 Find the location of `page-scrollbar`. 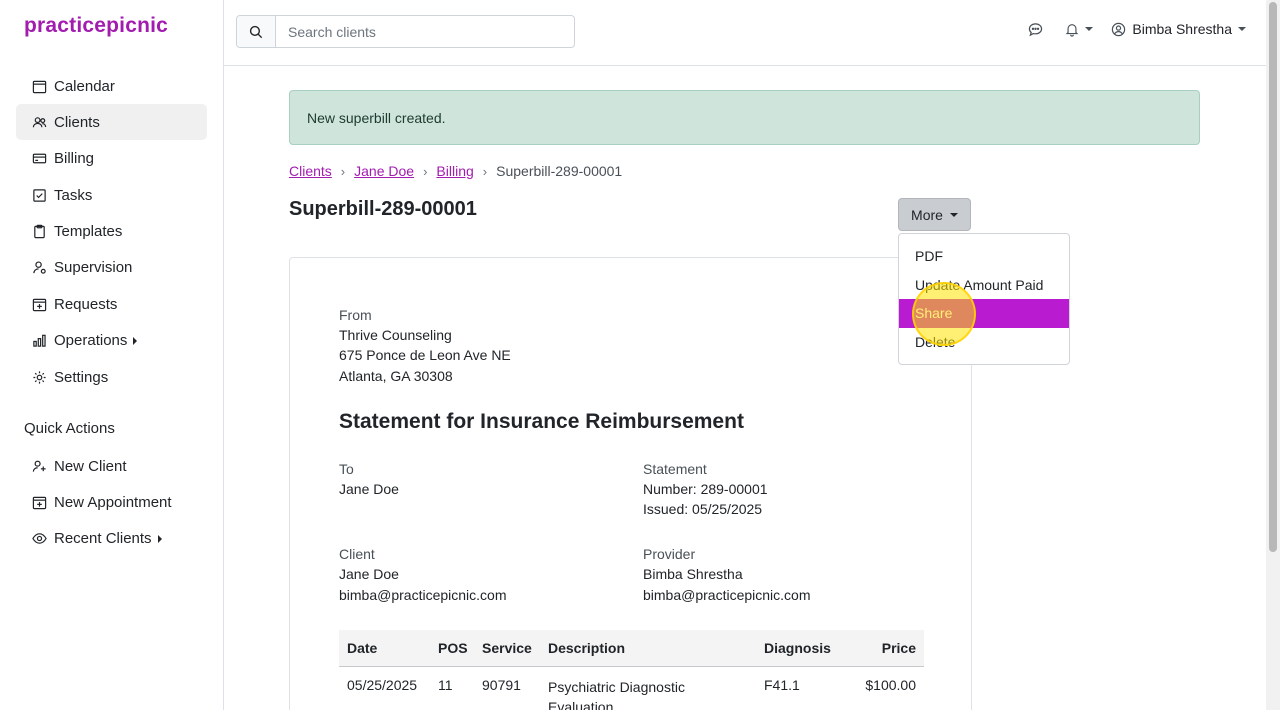

page-scrollbar is located at coordinates (1273, 355).